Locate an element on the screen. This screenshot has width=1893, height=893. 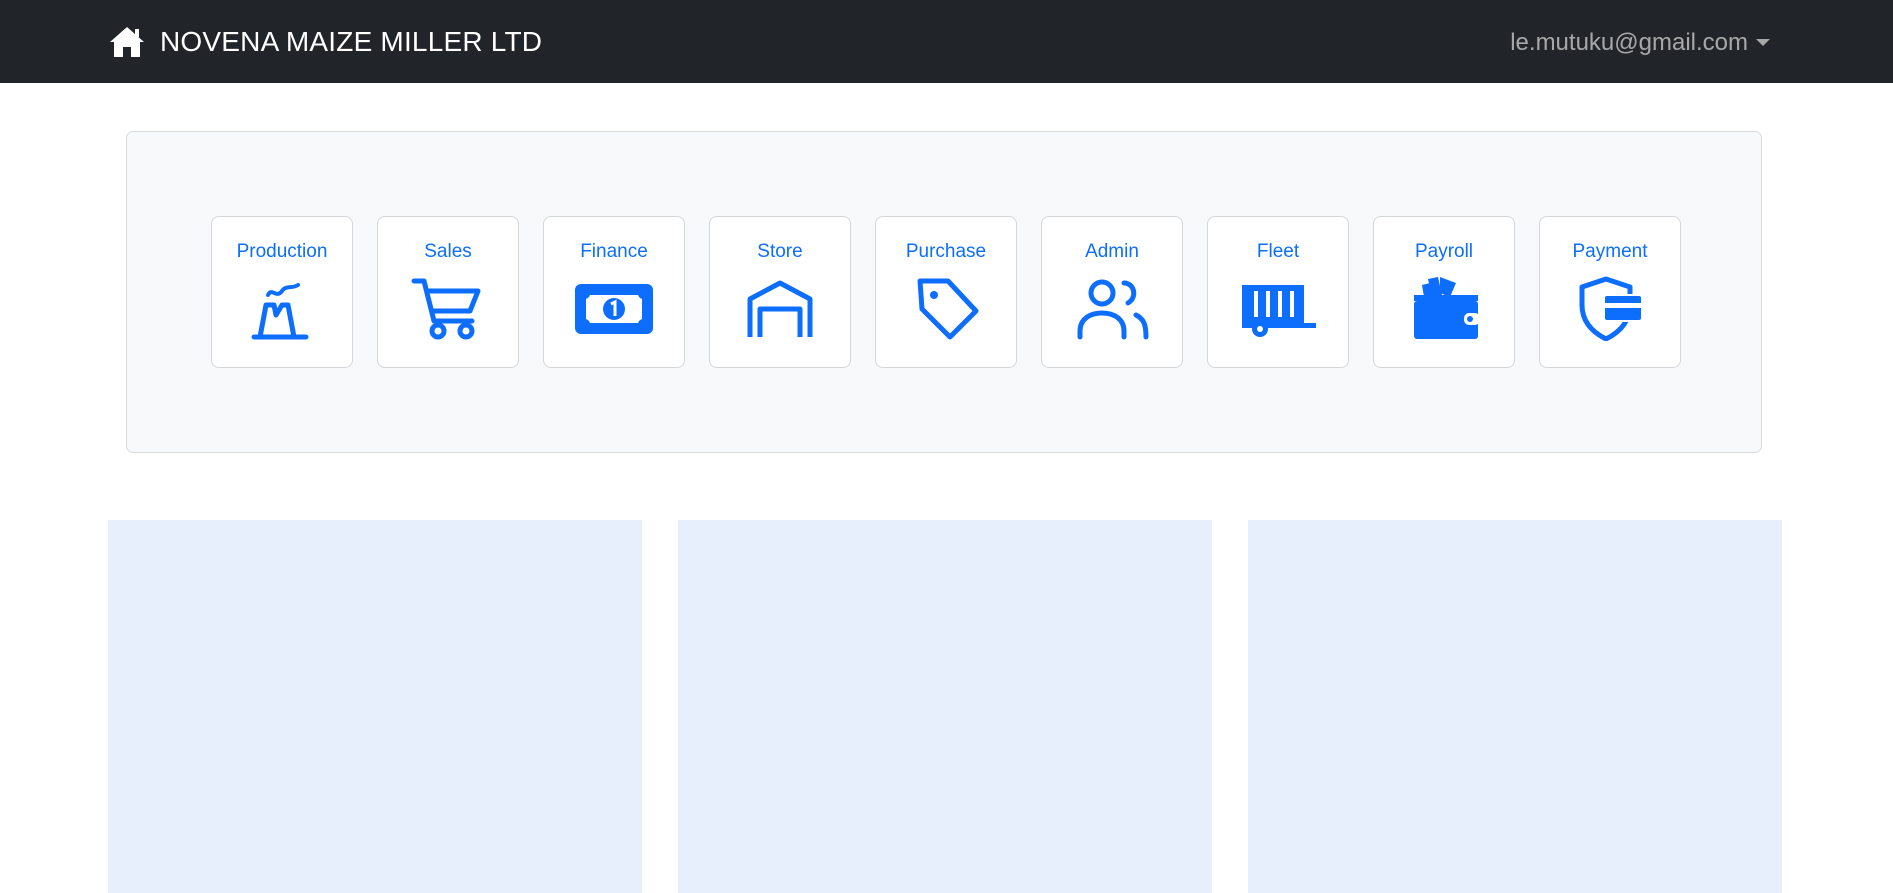
module-label: Production is located at coordinates (282, 251).